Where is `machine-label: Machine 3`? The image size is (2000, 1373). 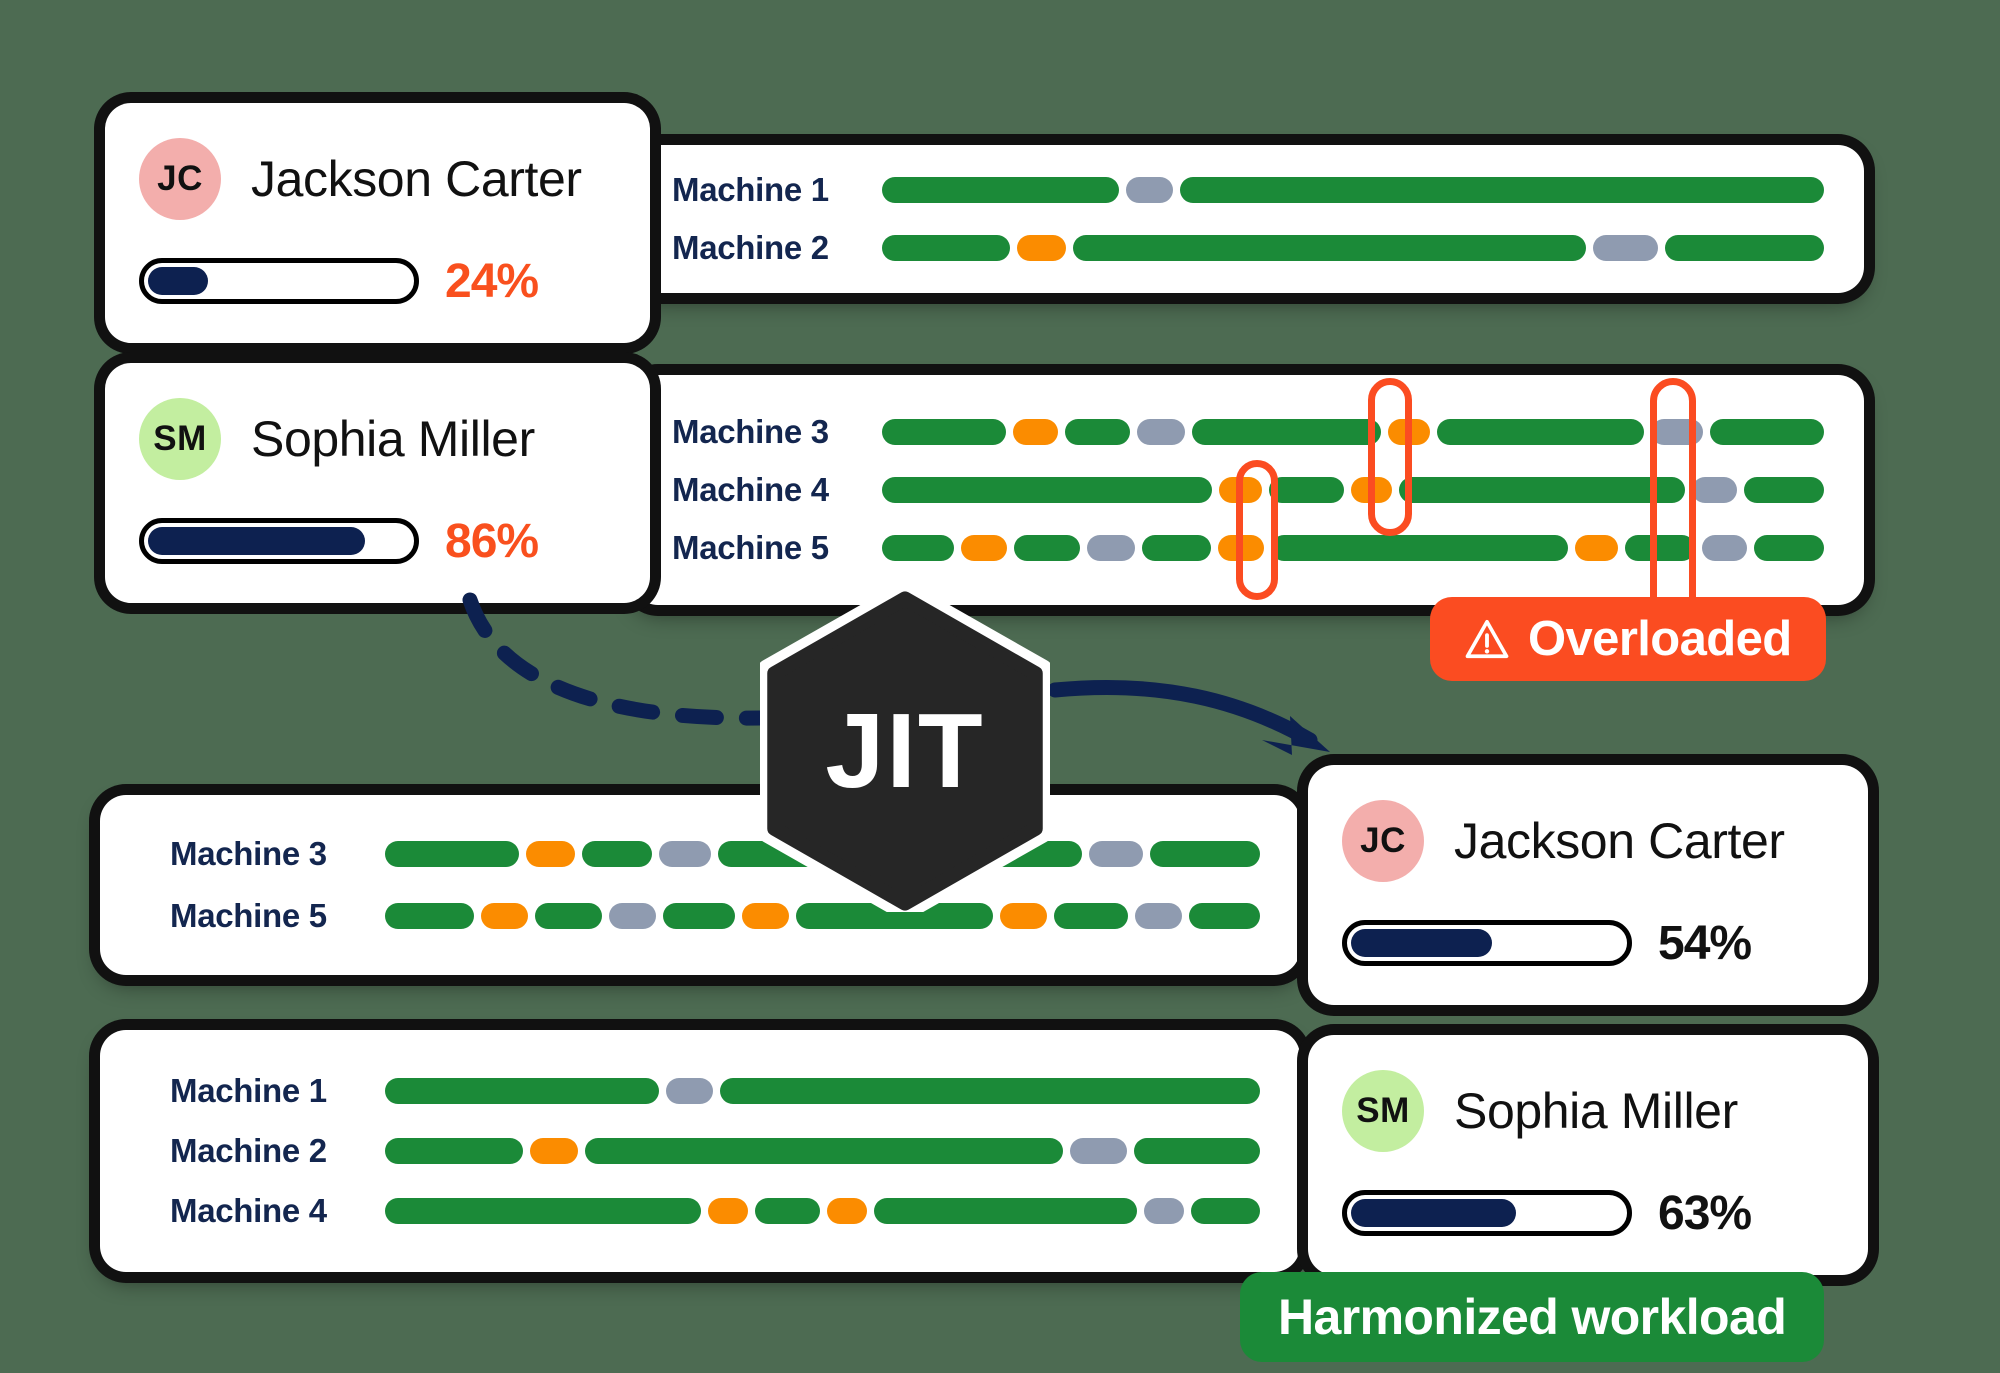
machine-label: Machine 3 is located at coordinates (750, 431).